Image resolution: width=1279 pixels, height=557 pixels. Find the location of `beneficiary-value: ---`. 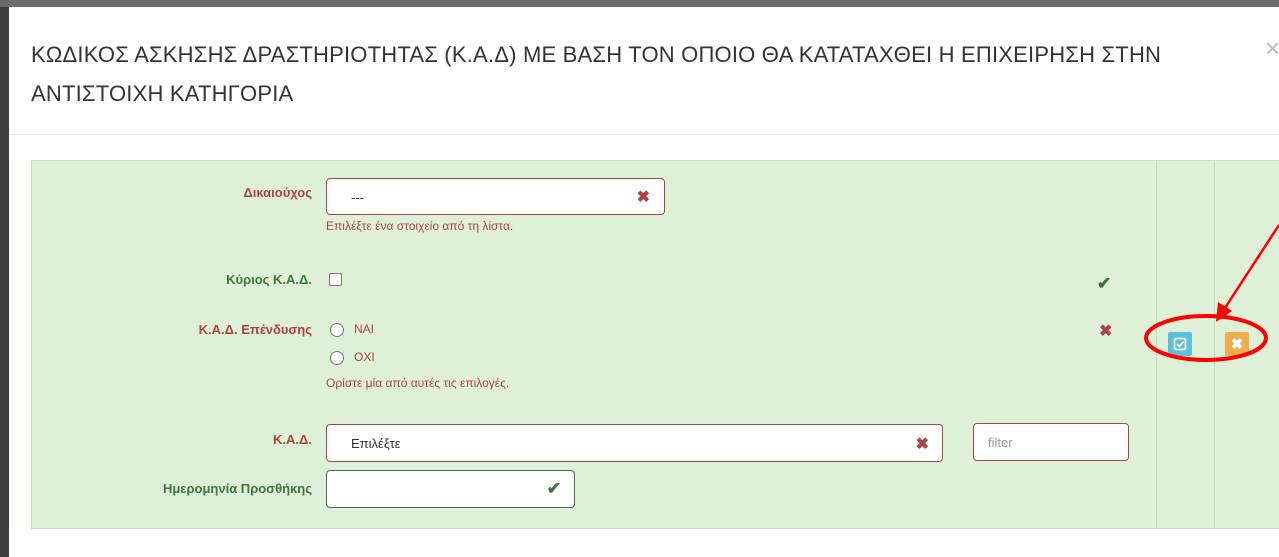

beneficiary-value: --- is located at coordinates (357, 197).